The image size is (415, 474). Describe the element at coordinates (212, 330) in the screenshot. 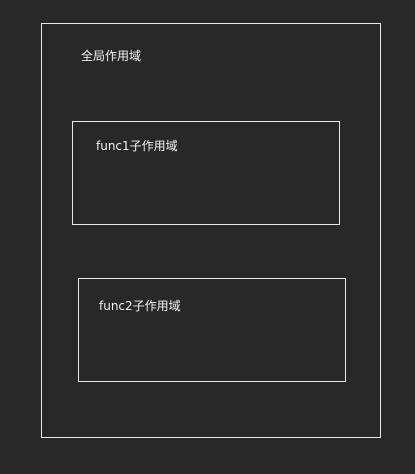

I see `func2-scope-box` at that location.